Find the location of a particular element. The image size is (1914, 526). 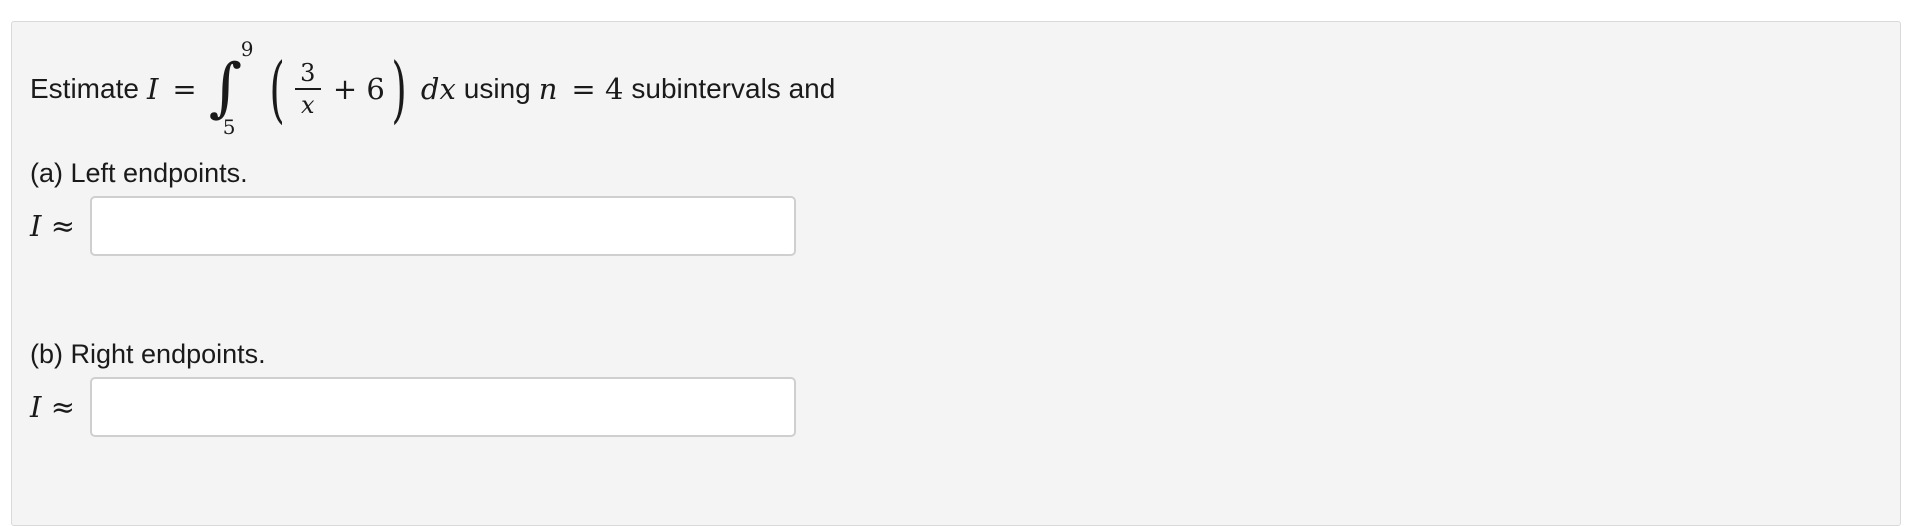

integral-sign: ∫ 9 5 is located at coordinates (231, 88).